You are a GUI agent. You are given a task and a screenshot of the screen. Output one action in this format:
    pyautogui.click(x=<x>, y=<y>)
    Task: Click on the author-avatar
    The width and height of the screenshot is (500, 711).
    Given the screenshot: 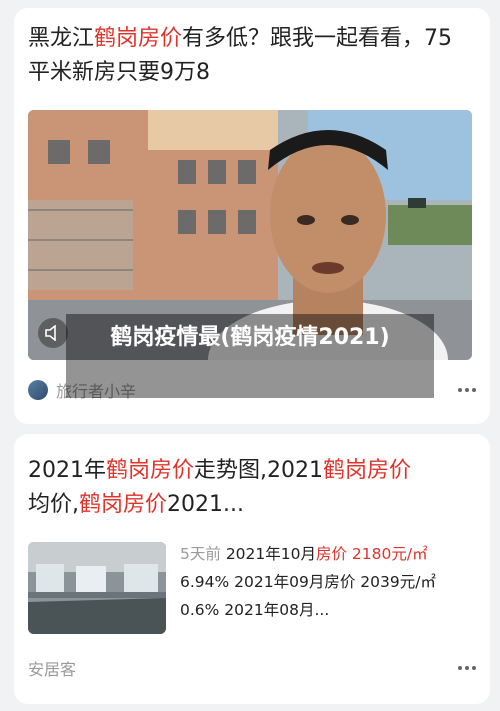 What is the action you would take?
    pyautogui.click(x=38, y=390)
    